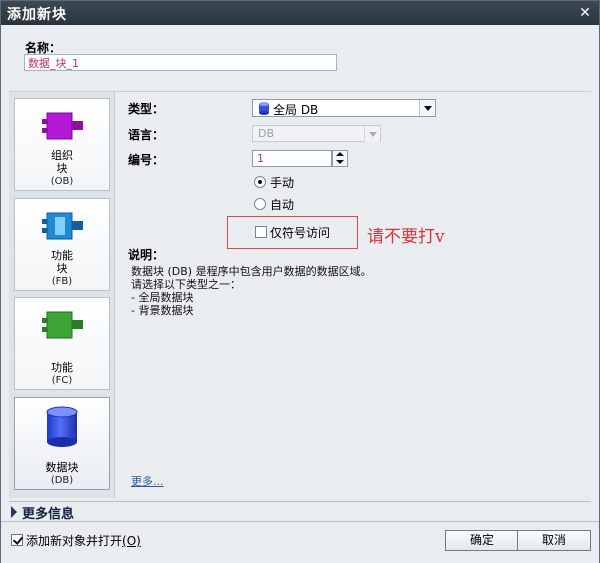 The image size is (600, 563). Describe the element at coordinates (264, 108) in the screenshot. I see `db-icon` at that location.